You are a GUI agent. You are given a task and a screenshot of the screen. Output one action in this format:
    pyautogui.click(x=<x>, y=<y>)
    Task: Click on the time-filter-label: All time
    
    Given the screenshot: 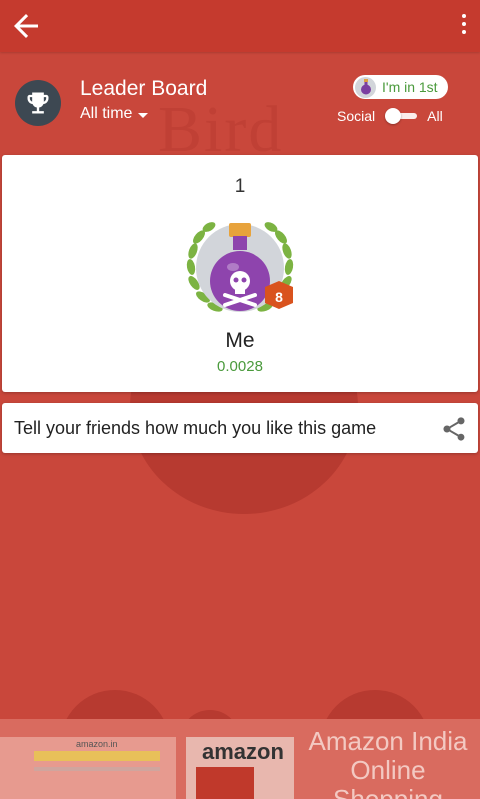 What is the action you would take?
    pyautogui.click(x=106, y=113)
    